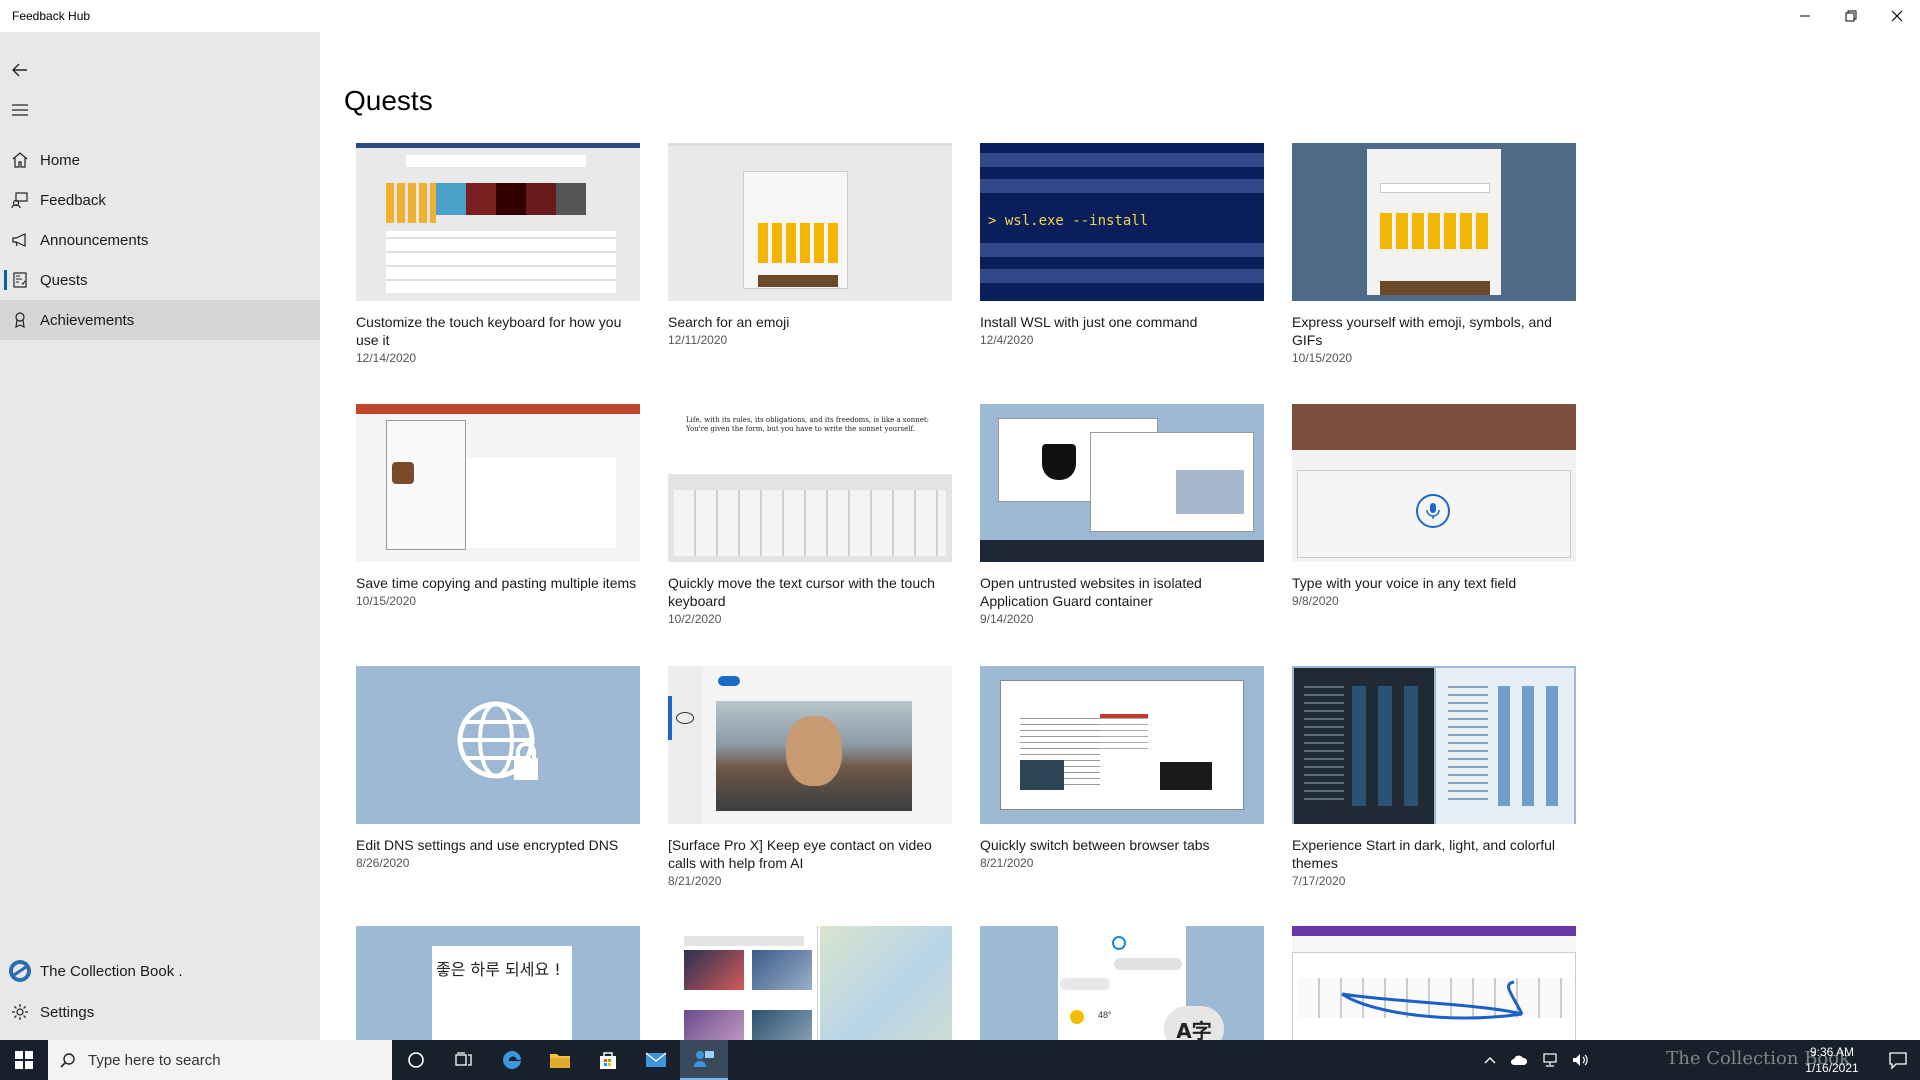  I want to click on sidebar-item-label: Quests, so click(64, 280).